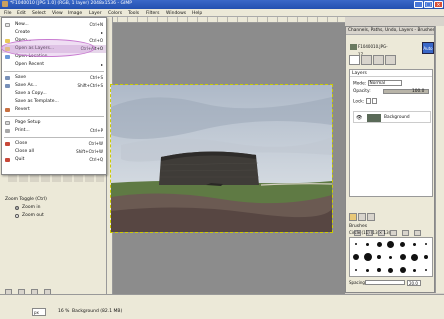 Image resolution: width=444 pixels, height=319 pixels. What do you see at coordinates (89, 151) in the screenshot?
I see `menu-item-close-all-shortcut: Shift+Ctrl+W` at bounding box center [89, 151].